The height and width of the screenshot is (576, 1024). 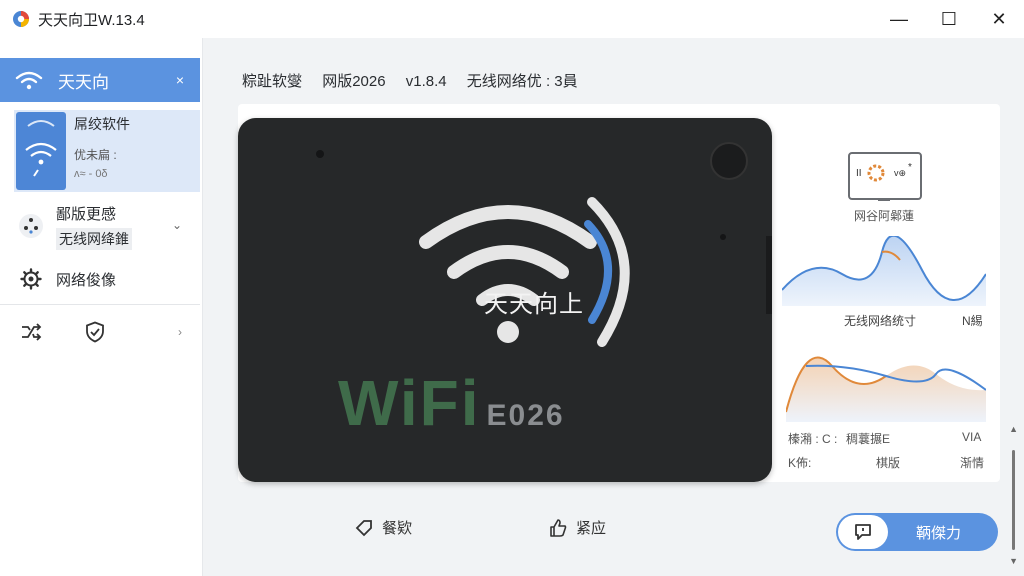 What do you see at coordinates (95, 332) in the screenshot?
I see `shield-check-icon` at bounding box center [95, 332].